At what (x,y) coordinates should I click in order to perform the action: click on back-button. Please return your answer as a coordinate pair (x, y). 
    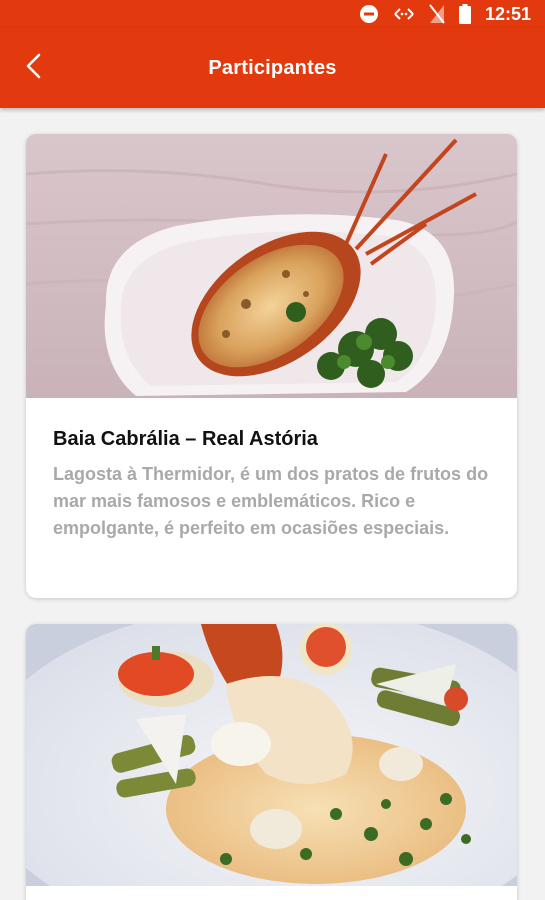
    Looking at the image, I should click on (34, 68).